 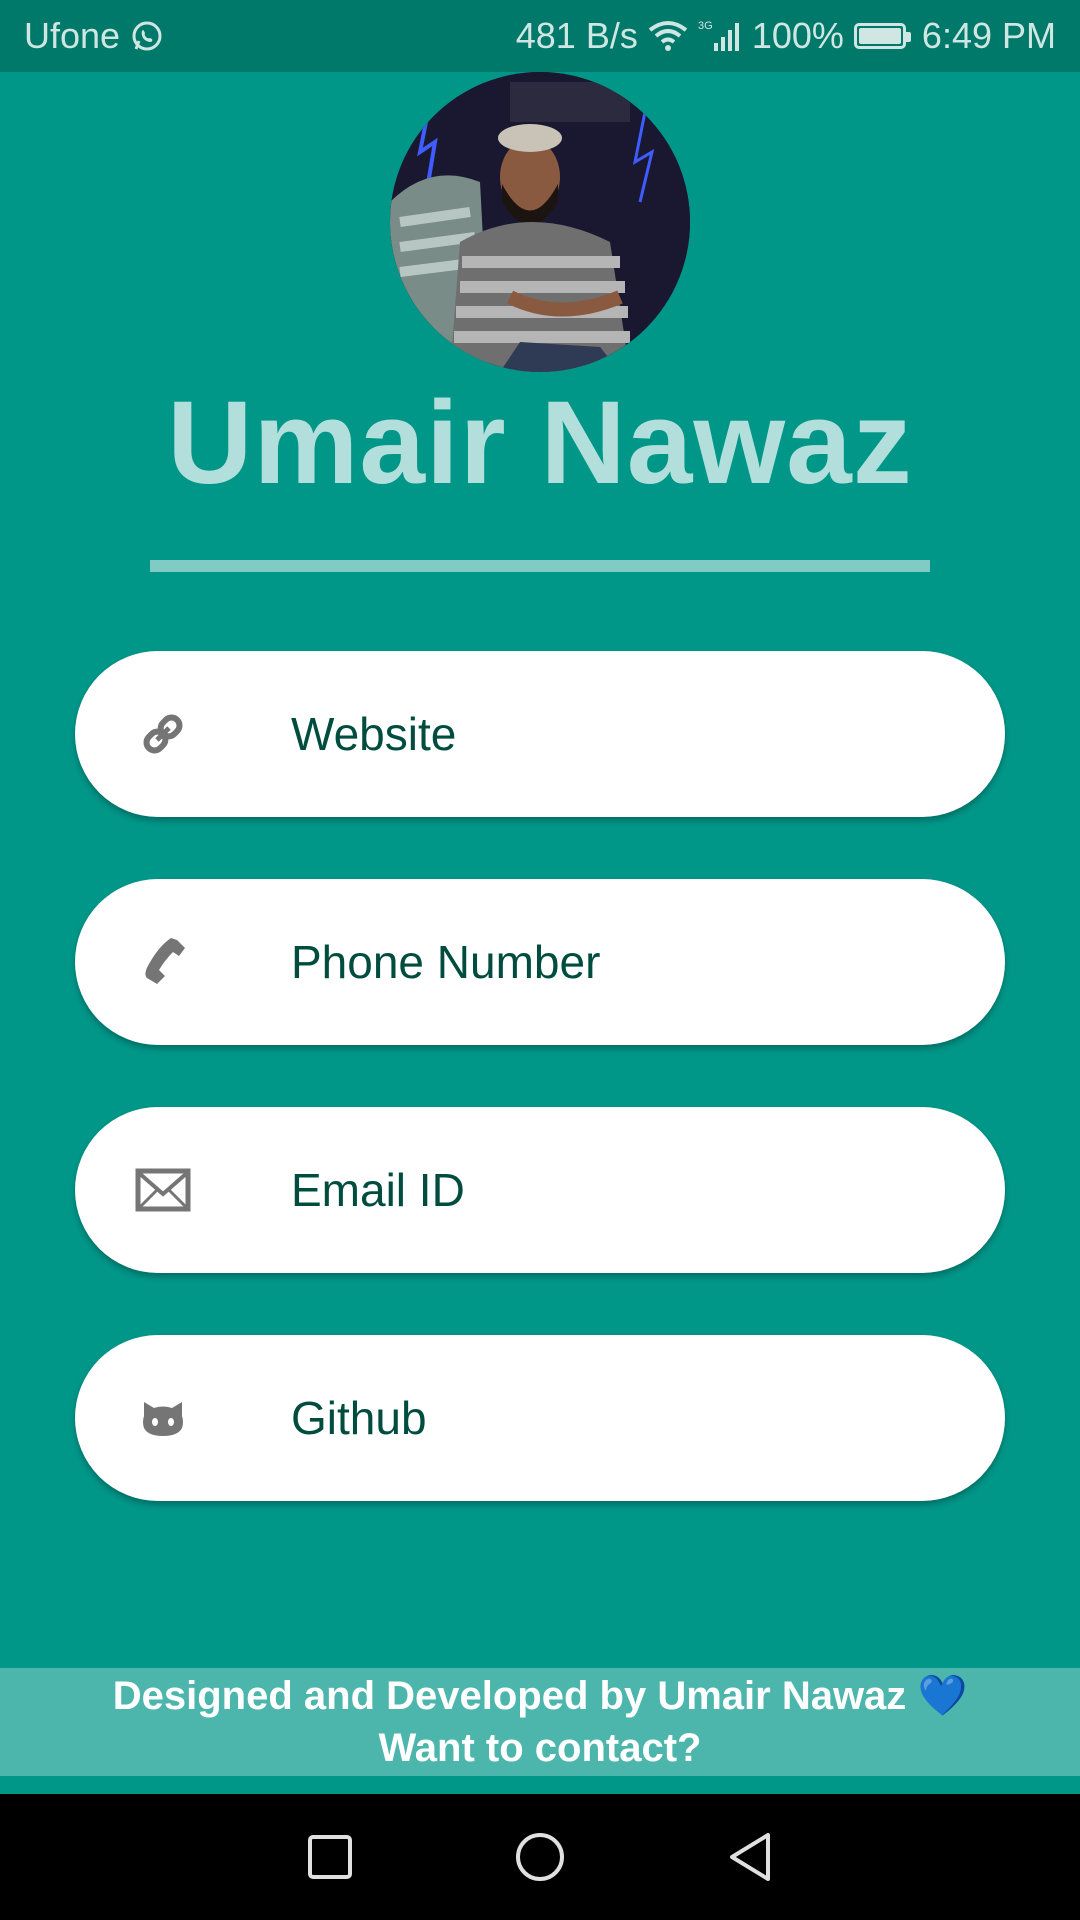 I want to click on footer-credit-line: Designed and Developed by Umair Nawaz 💙, so click(x=540, y=1696).